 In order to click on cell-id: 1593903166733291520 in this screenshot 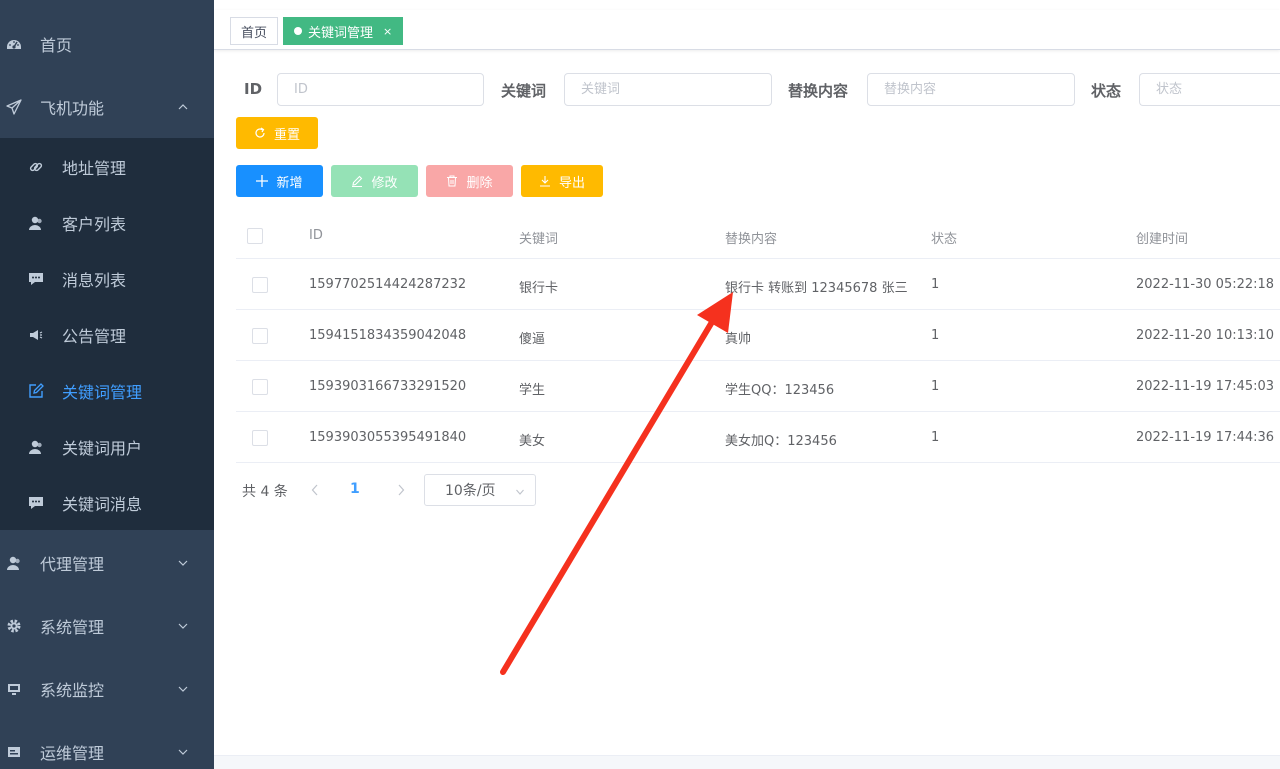, I will do `click(388, 386)`.